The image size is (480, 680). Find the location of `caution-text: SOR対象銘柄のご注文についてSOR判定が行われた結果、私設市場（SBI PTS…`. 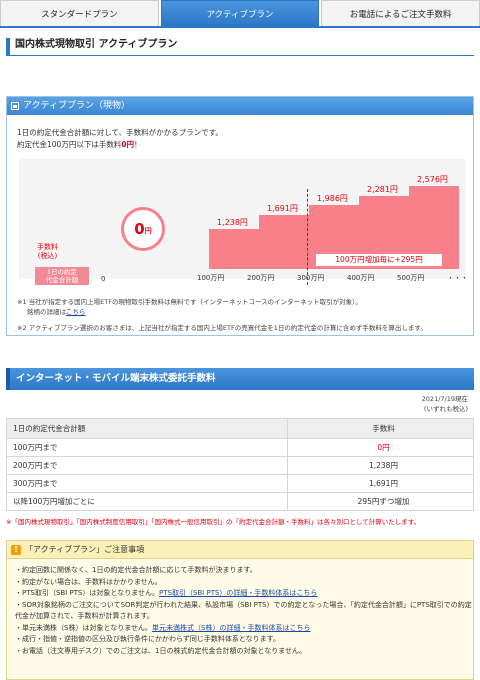

caution-text: SOR対象銘柄のご注文についてSOR判定が行われた結果、私設市場（SBI PTS… is located at coordinates (243, 610).